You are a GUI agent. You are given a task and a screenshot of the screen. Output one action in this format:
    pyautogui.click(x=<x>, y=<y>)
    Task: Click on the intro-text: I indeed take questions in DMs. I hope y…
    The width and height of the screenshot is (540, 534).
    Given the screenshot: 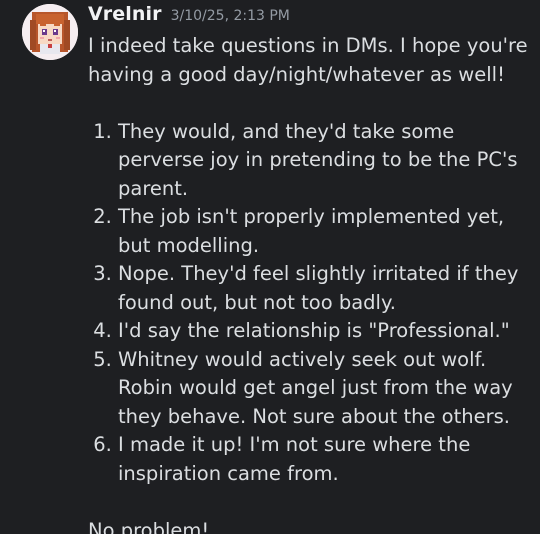 What is the action you would take?
    pyautogui.click(x=308, y=60)
    